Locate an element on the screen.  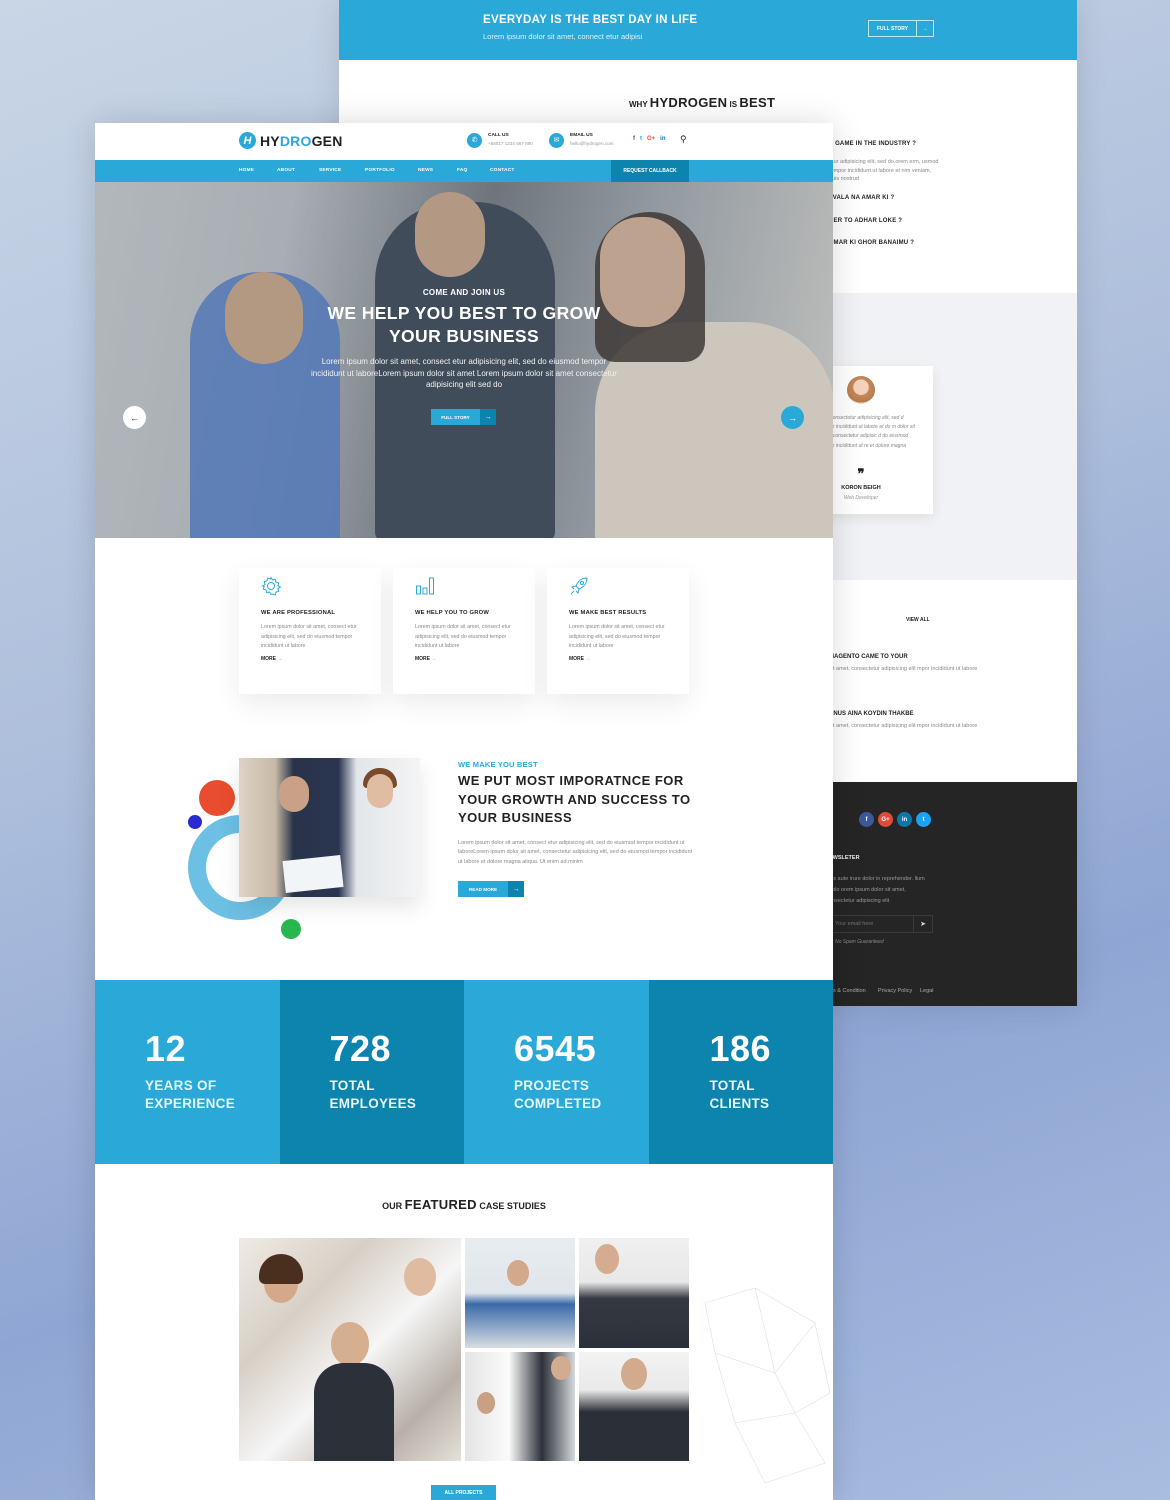
newsletter-form: ➤ is located at coordinates (881, 924).